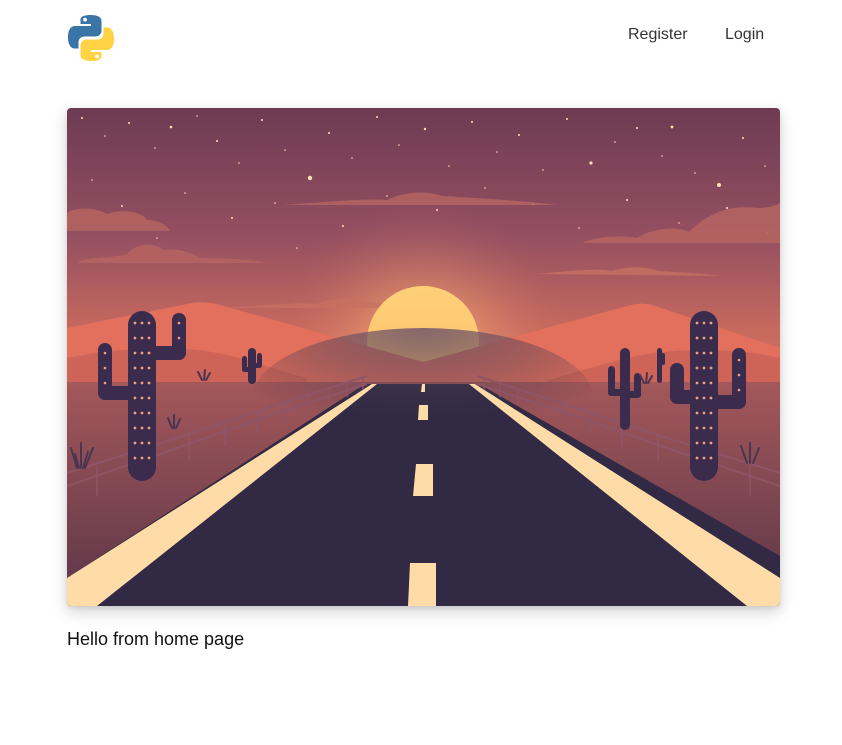  Describe the element at coordinates (156, 639) in the screenshot. I see `home-greeting: Hello from home page` at that location.